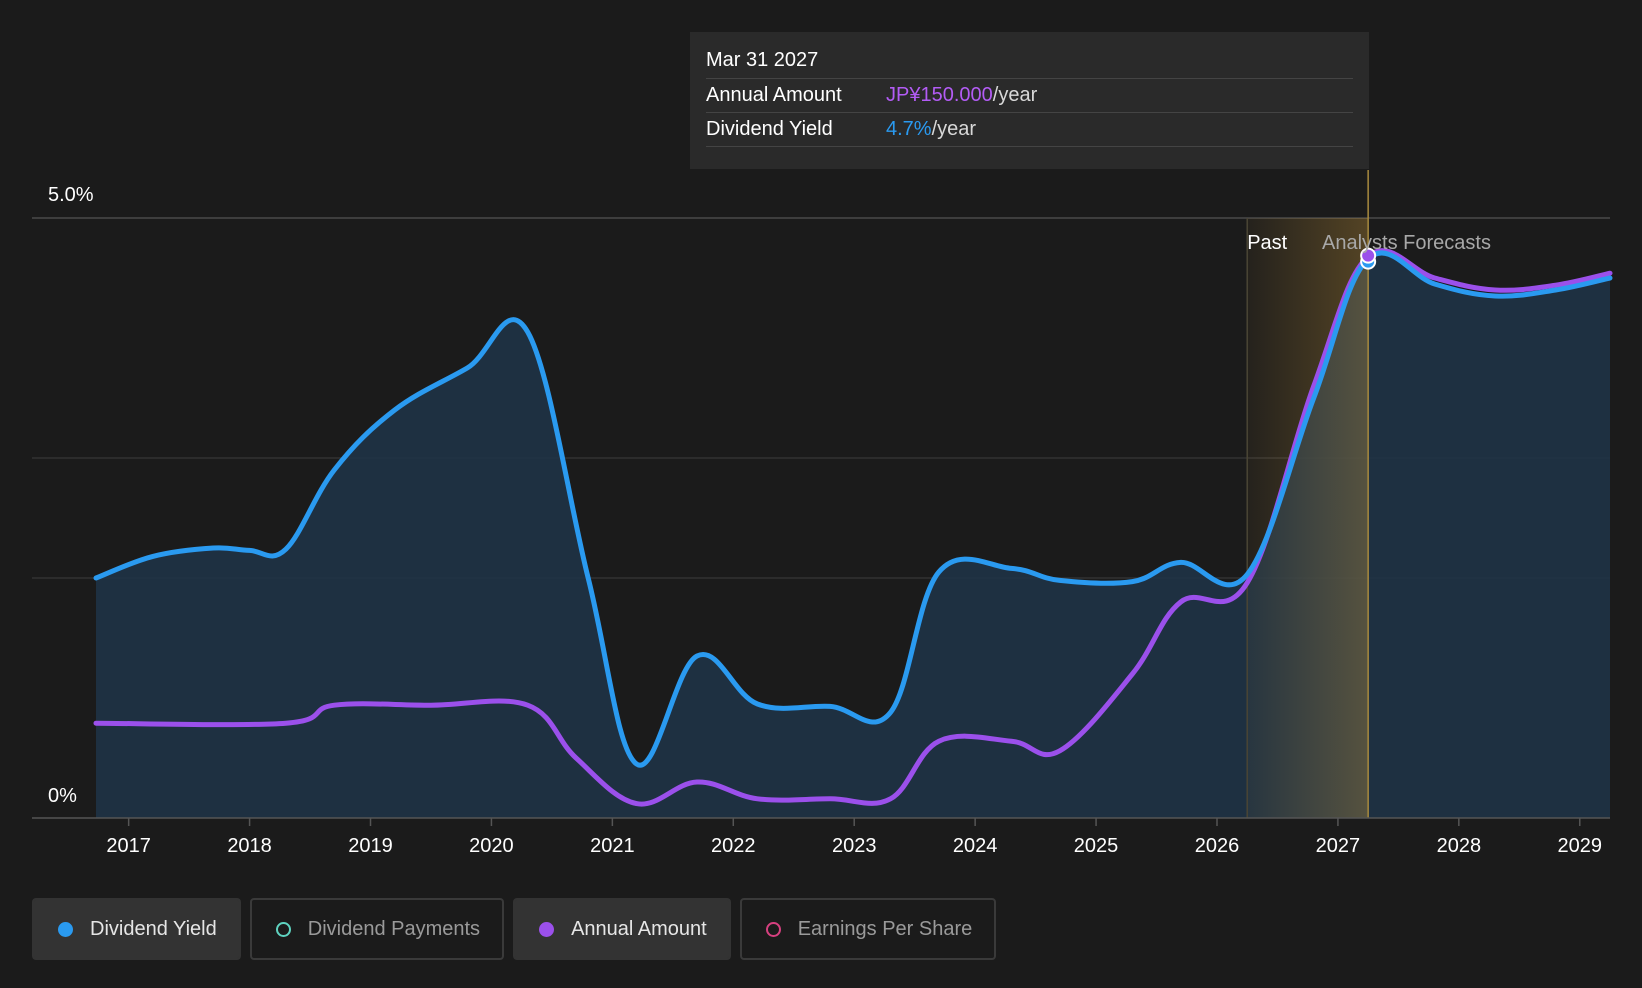 The height and width of the screenshot is (988, 1642). What do you see at coordinates (769, 129) in the screenshot?
I see `tooltip-label: Dividend Yield` at bounding box center [769, 129].